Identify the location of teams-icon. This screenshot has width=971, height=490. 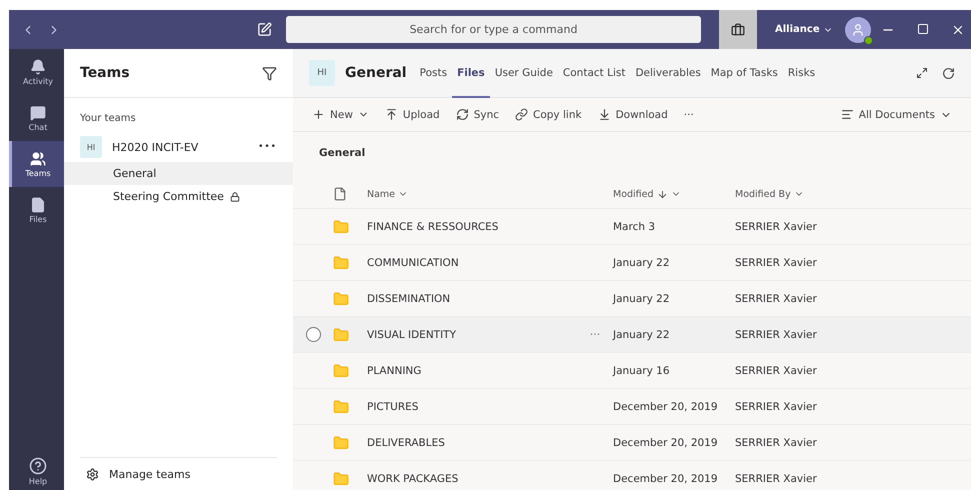
(38, 158).